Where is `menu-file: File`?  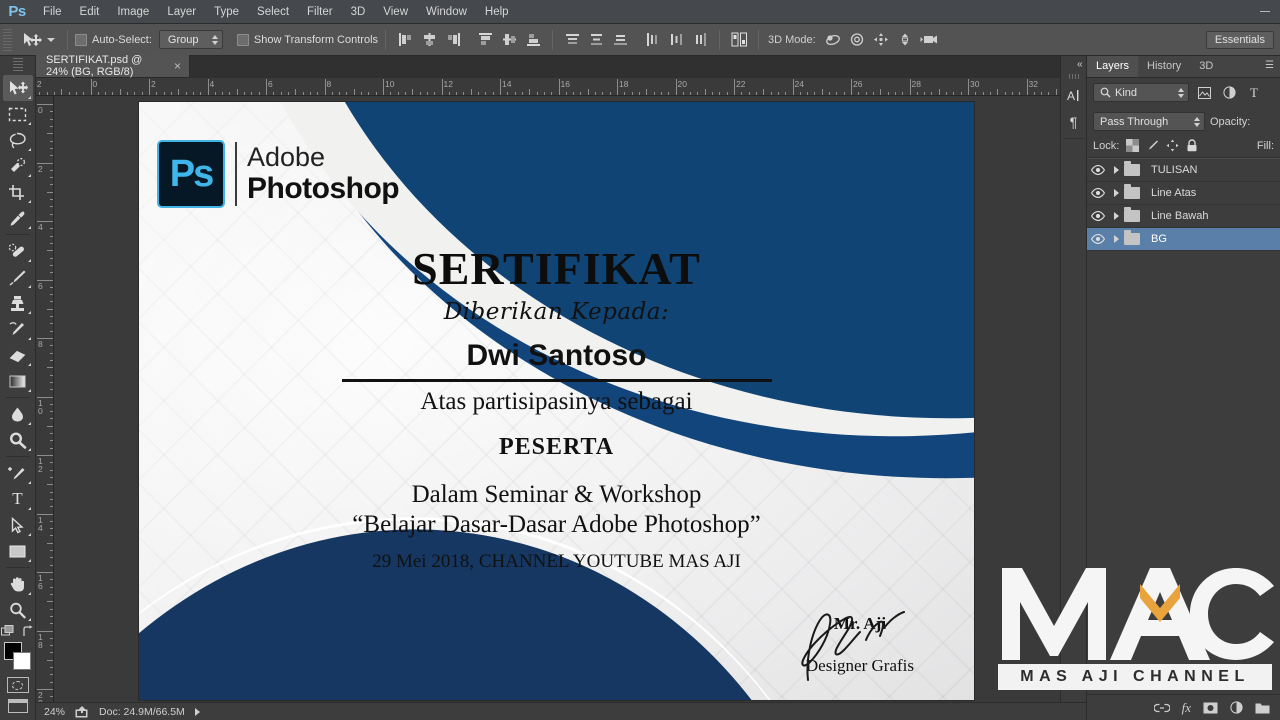
menu-file: File is located at coordinates (52, 12).